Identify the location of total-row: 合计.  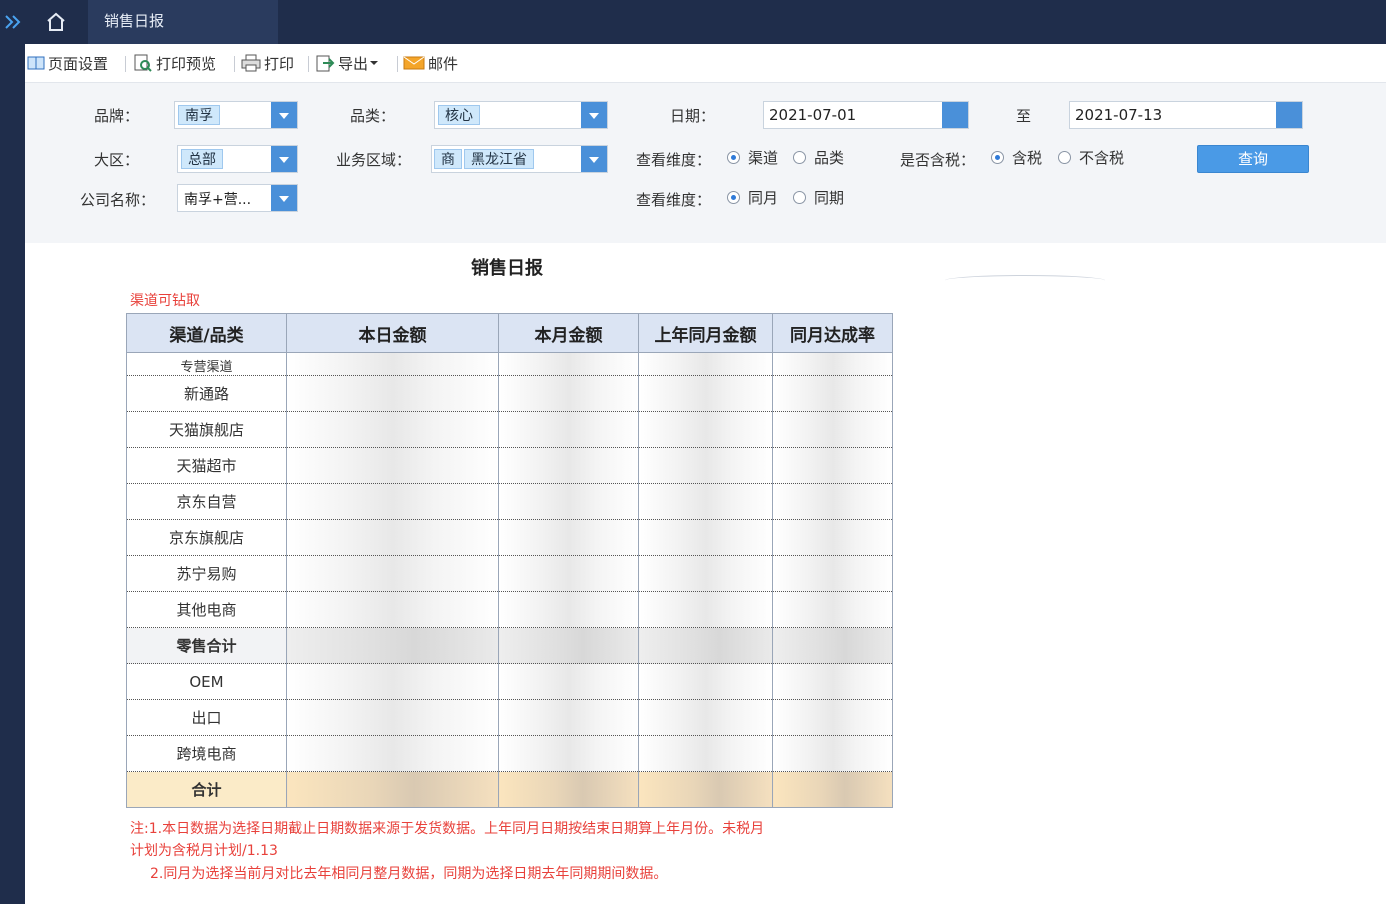
(509, 789).